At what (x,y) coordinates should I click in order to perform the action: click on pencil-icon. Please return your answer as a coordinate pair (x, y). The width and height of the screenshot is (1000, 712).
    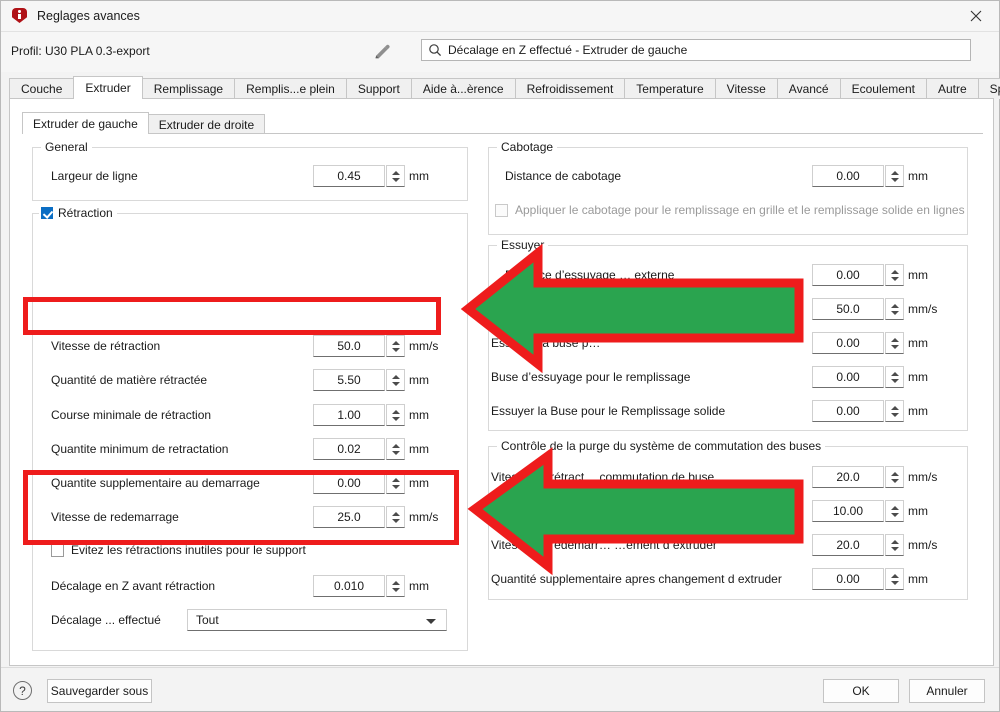
    Looking at the image, I should click on (383, 53).